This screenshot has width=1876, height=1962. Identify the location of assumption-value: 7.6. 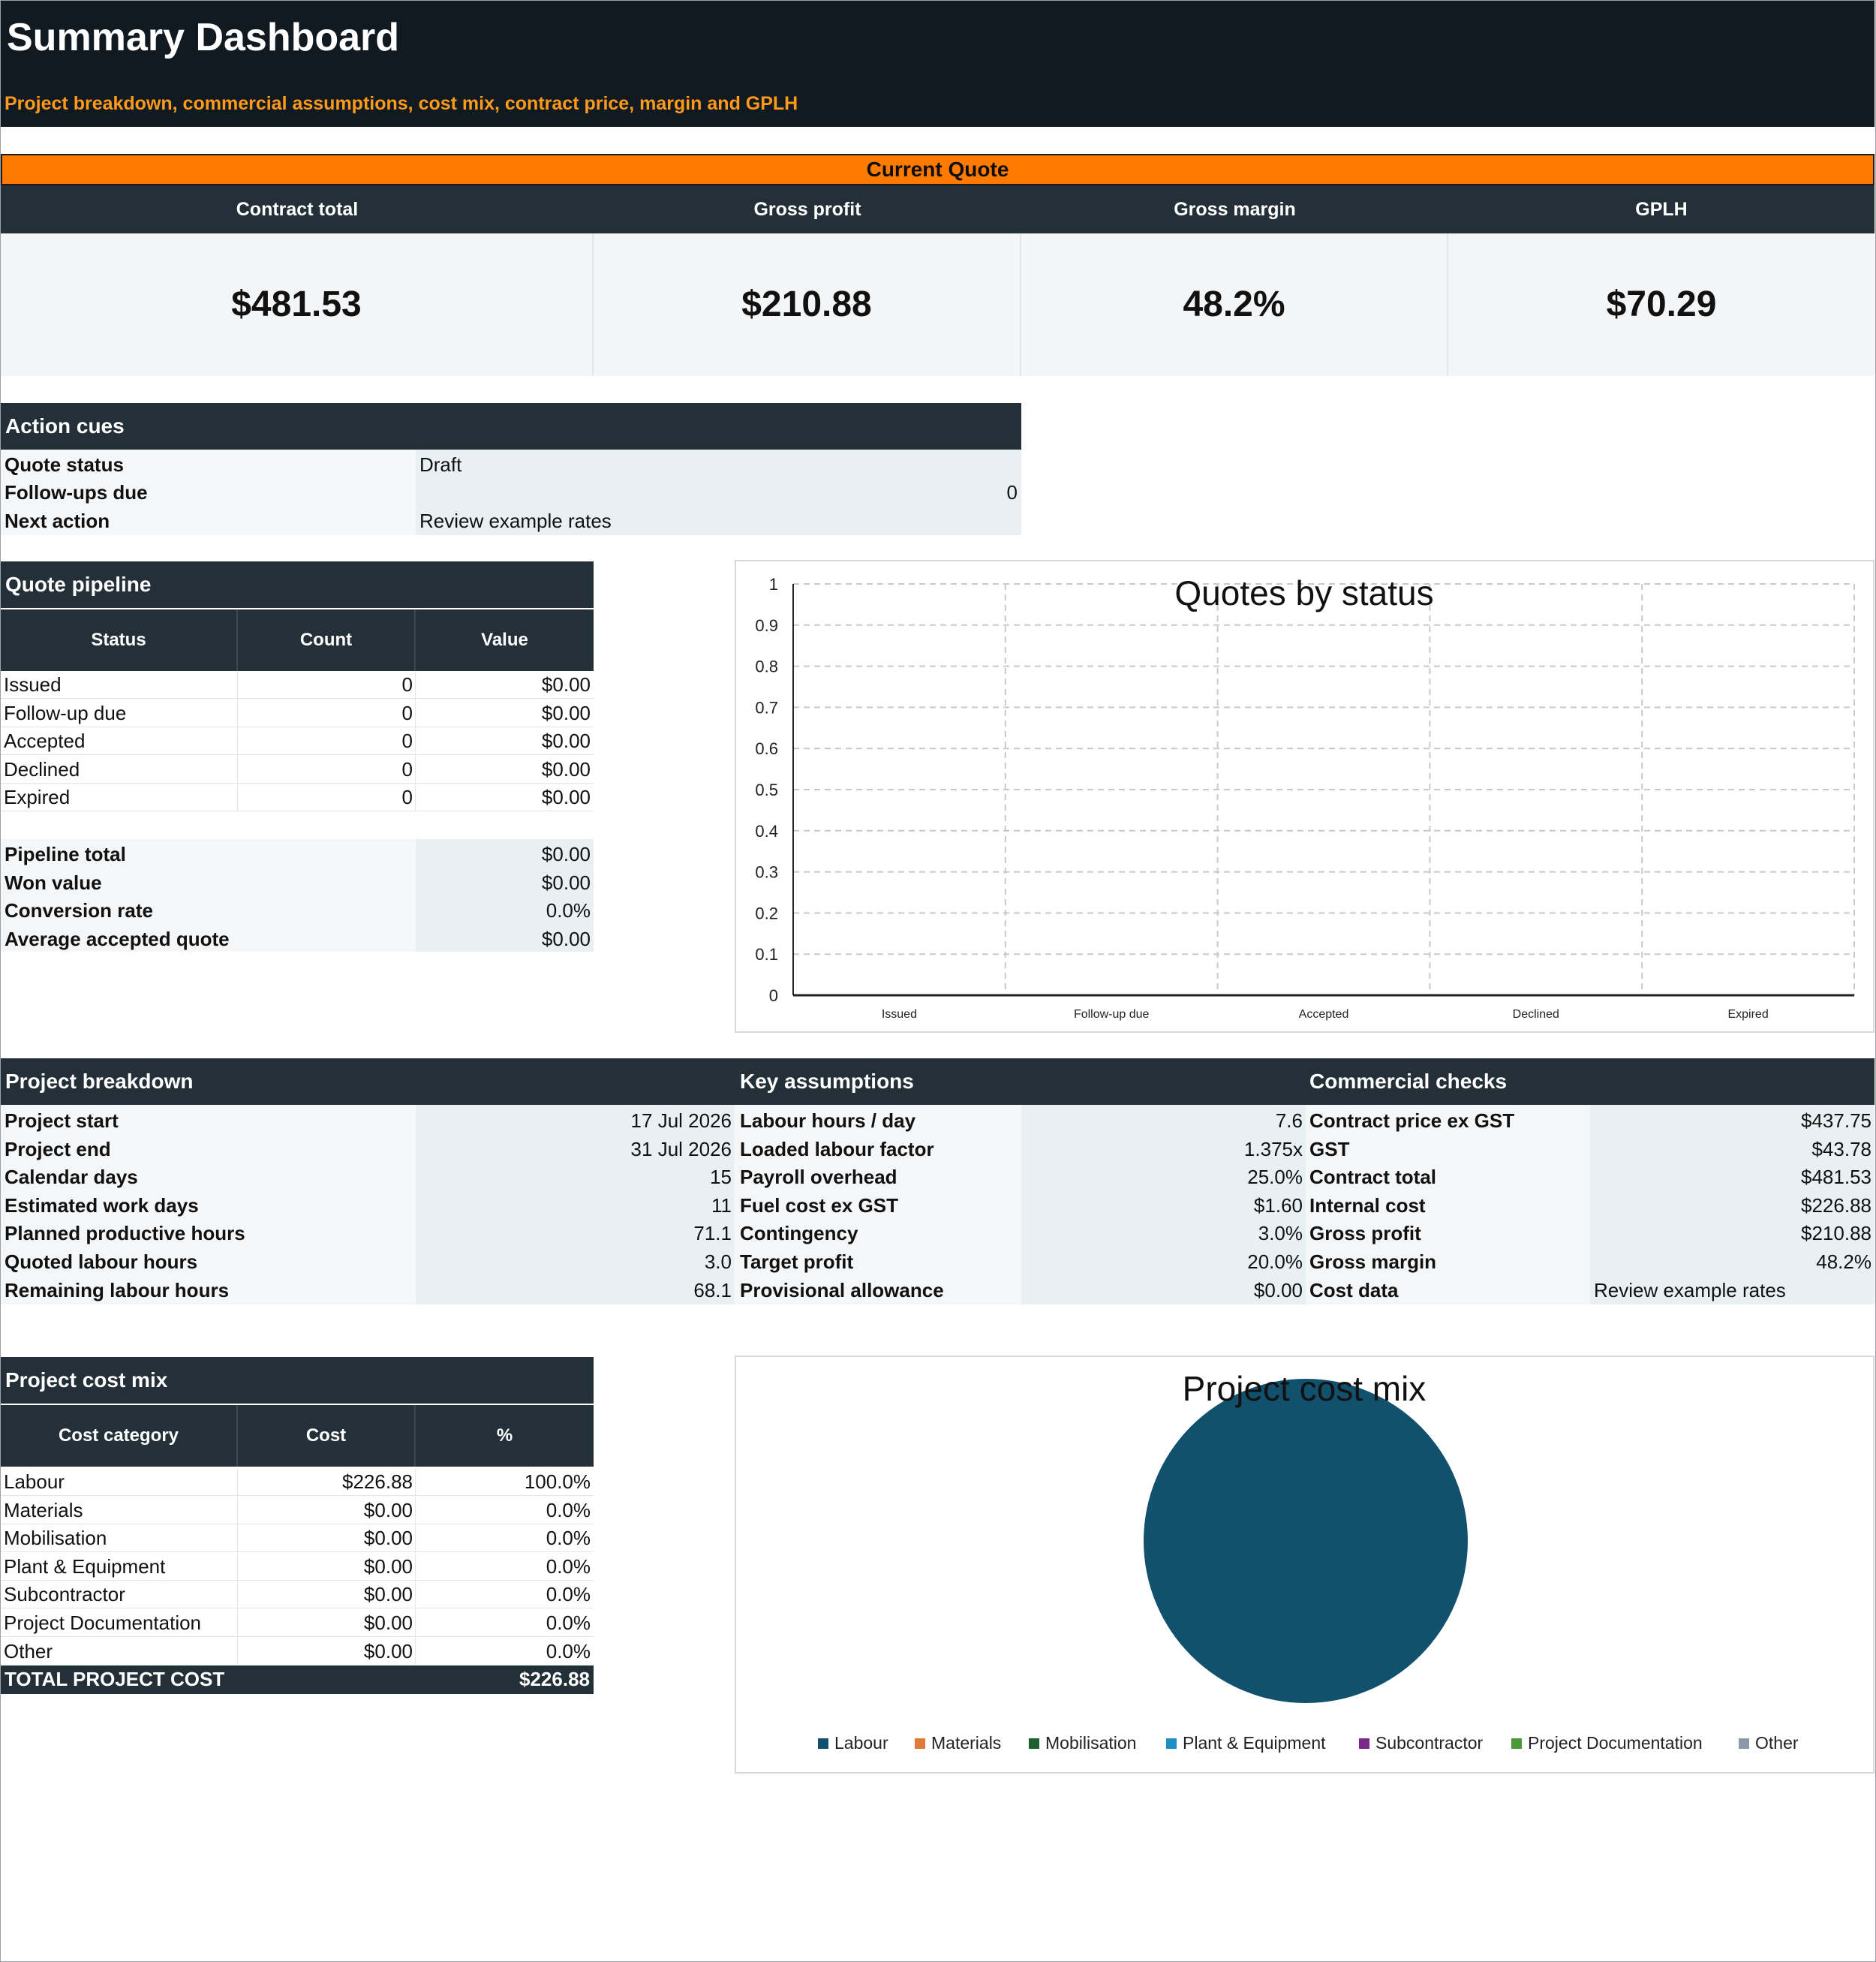
(1289, 1120).